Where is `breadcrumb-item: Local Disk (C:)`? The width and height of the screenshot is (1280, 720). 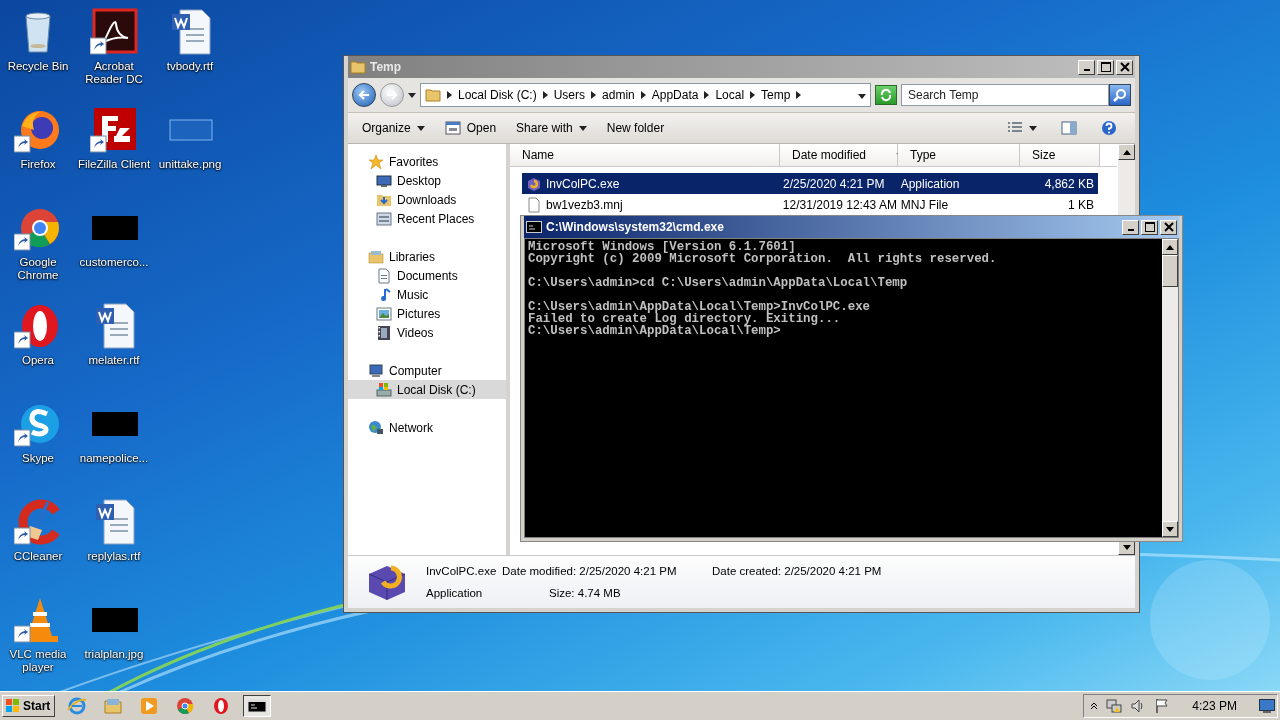 breadcrumb-item: Local Disk (C:) is located at coordinates (497, 95).